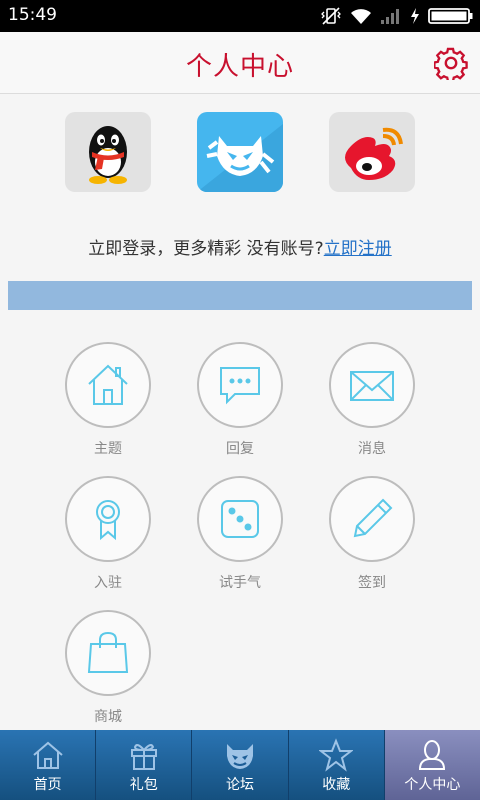 The image size is (480, 800). What do you see at coordinates (451, 63) in the screenshot?
I see `settings-gear-icon` at bounding box center [451, 63].